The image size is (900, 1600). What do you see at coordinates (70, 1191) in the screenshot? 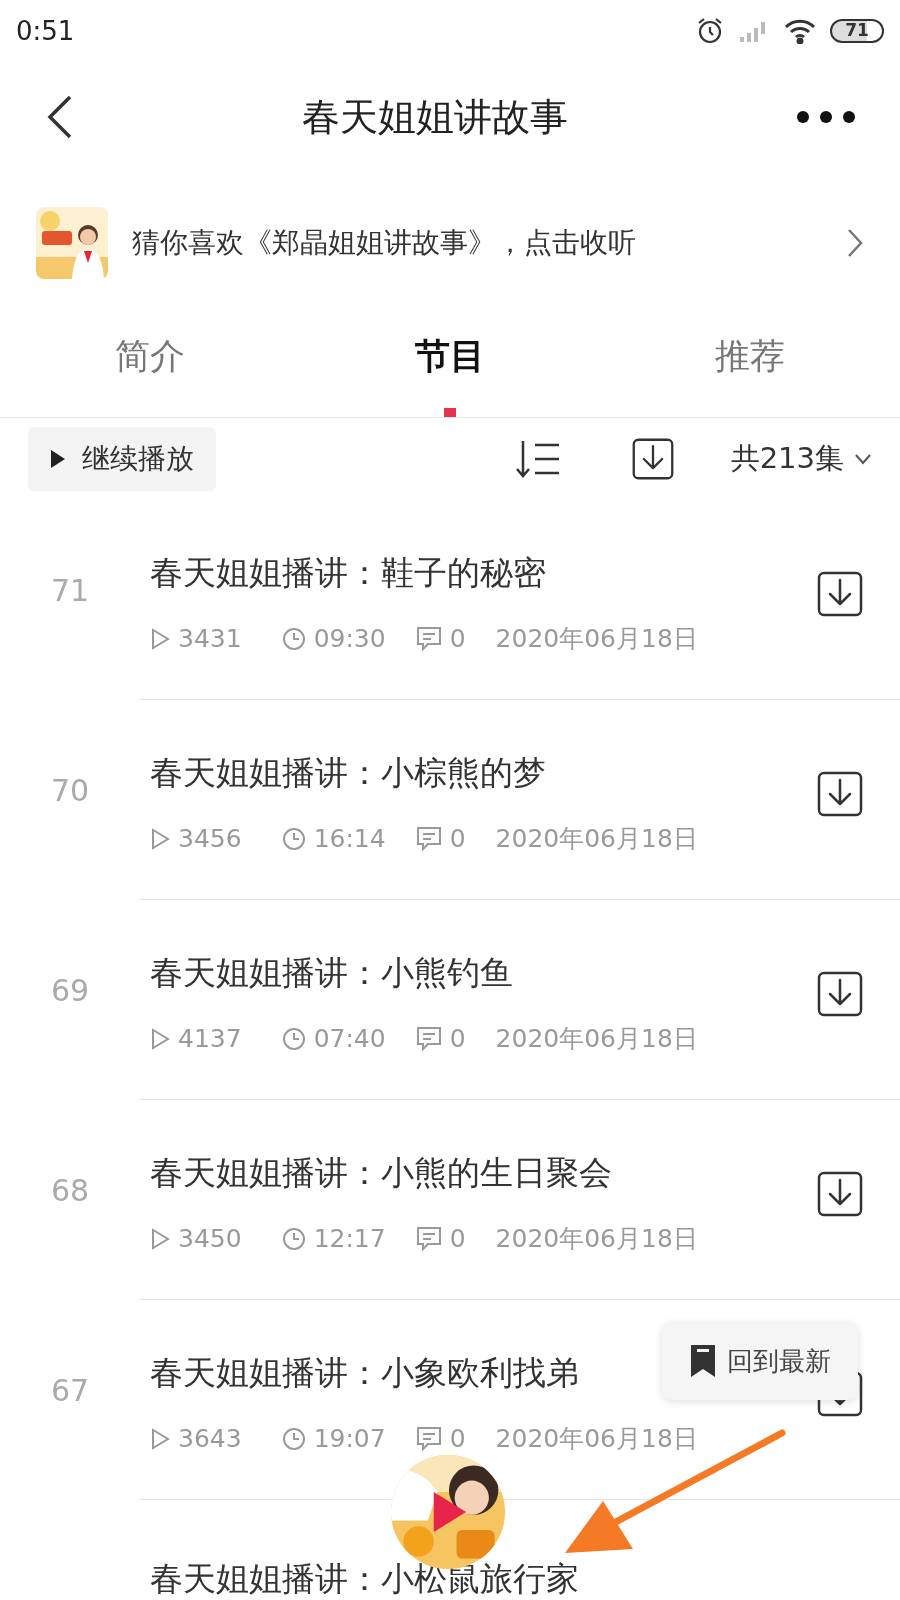
I see `episode-number: 68` at bounding box center [70, 1191].